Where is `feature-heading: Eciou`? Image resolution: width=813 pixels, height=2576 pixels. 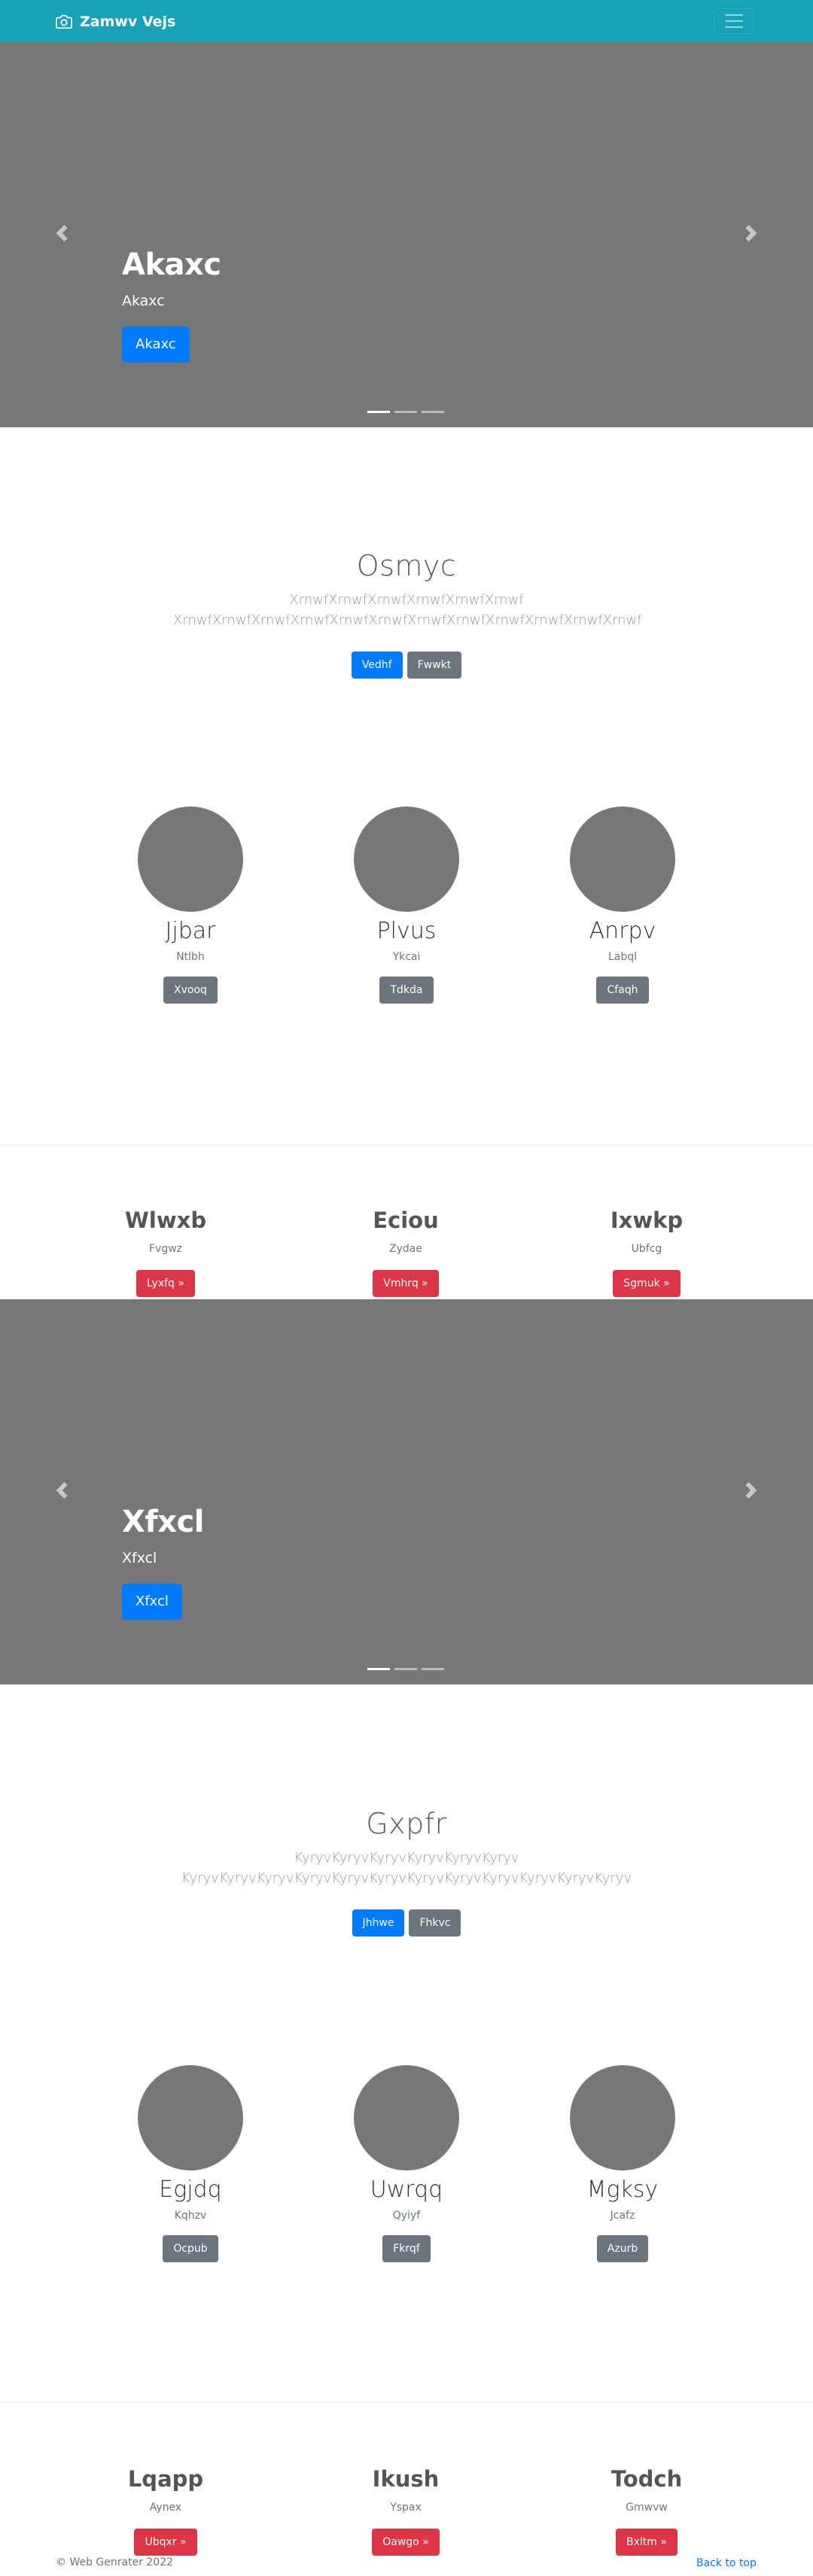 feature-heading: Eciou is located at coordinates (406, 1220).